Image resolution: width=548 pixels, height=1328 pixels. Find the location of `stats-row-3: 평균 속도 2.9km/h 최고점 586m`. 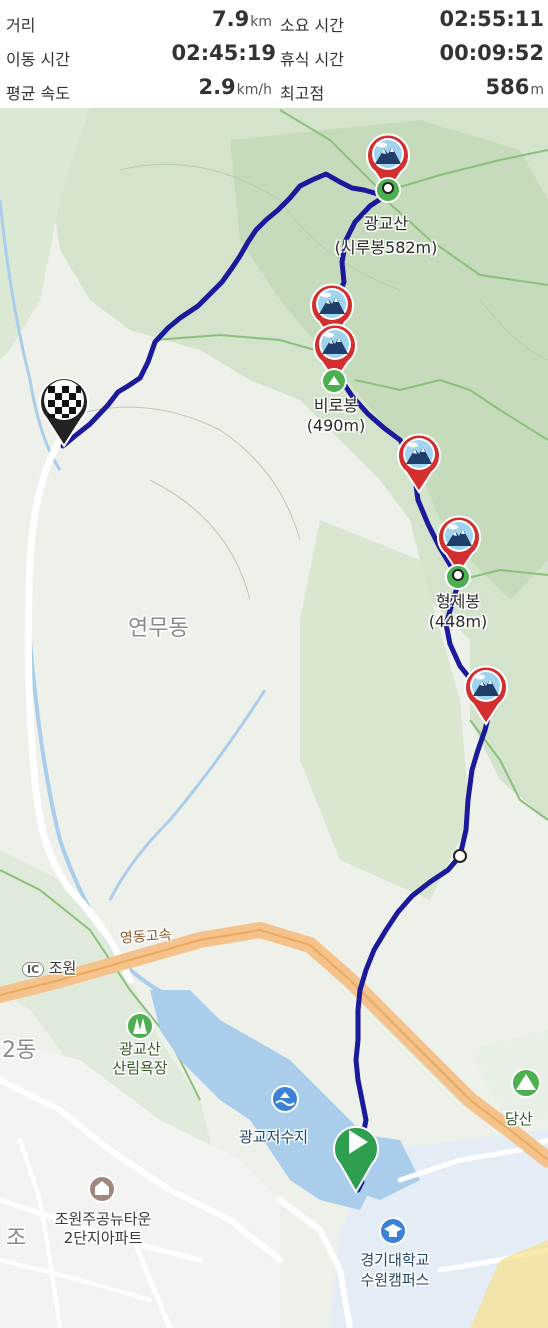

stats-row-3: 평균 속도 2.9km/h 최고점 586m is located at coordinates (274, 89).